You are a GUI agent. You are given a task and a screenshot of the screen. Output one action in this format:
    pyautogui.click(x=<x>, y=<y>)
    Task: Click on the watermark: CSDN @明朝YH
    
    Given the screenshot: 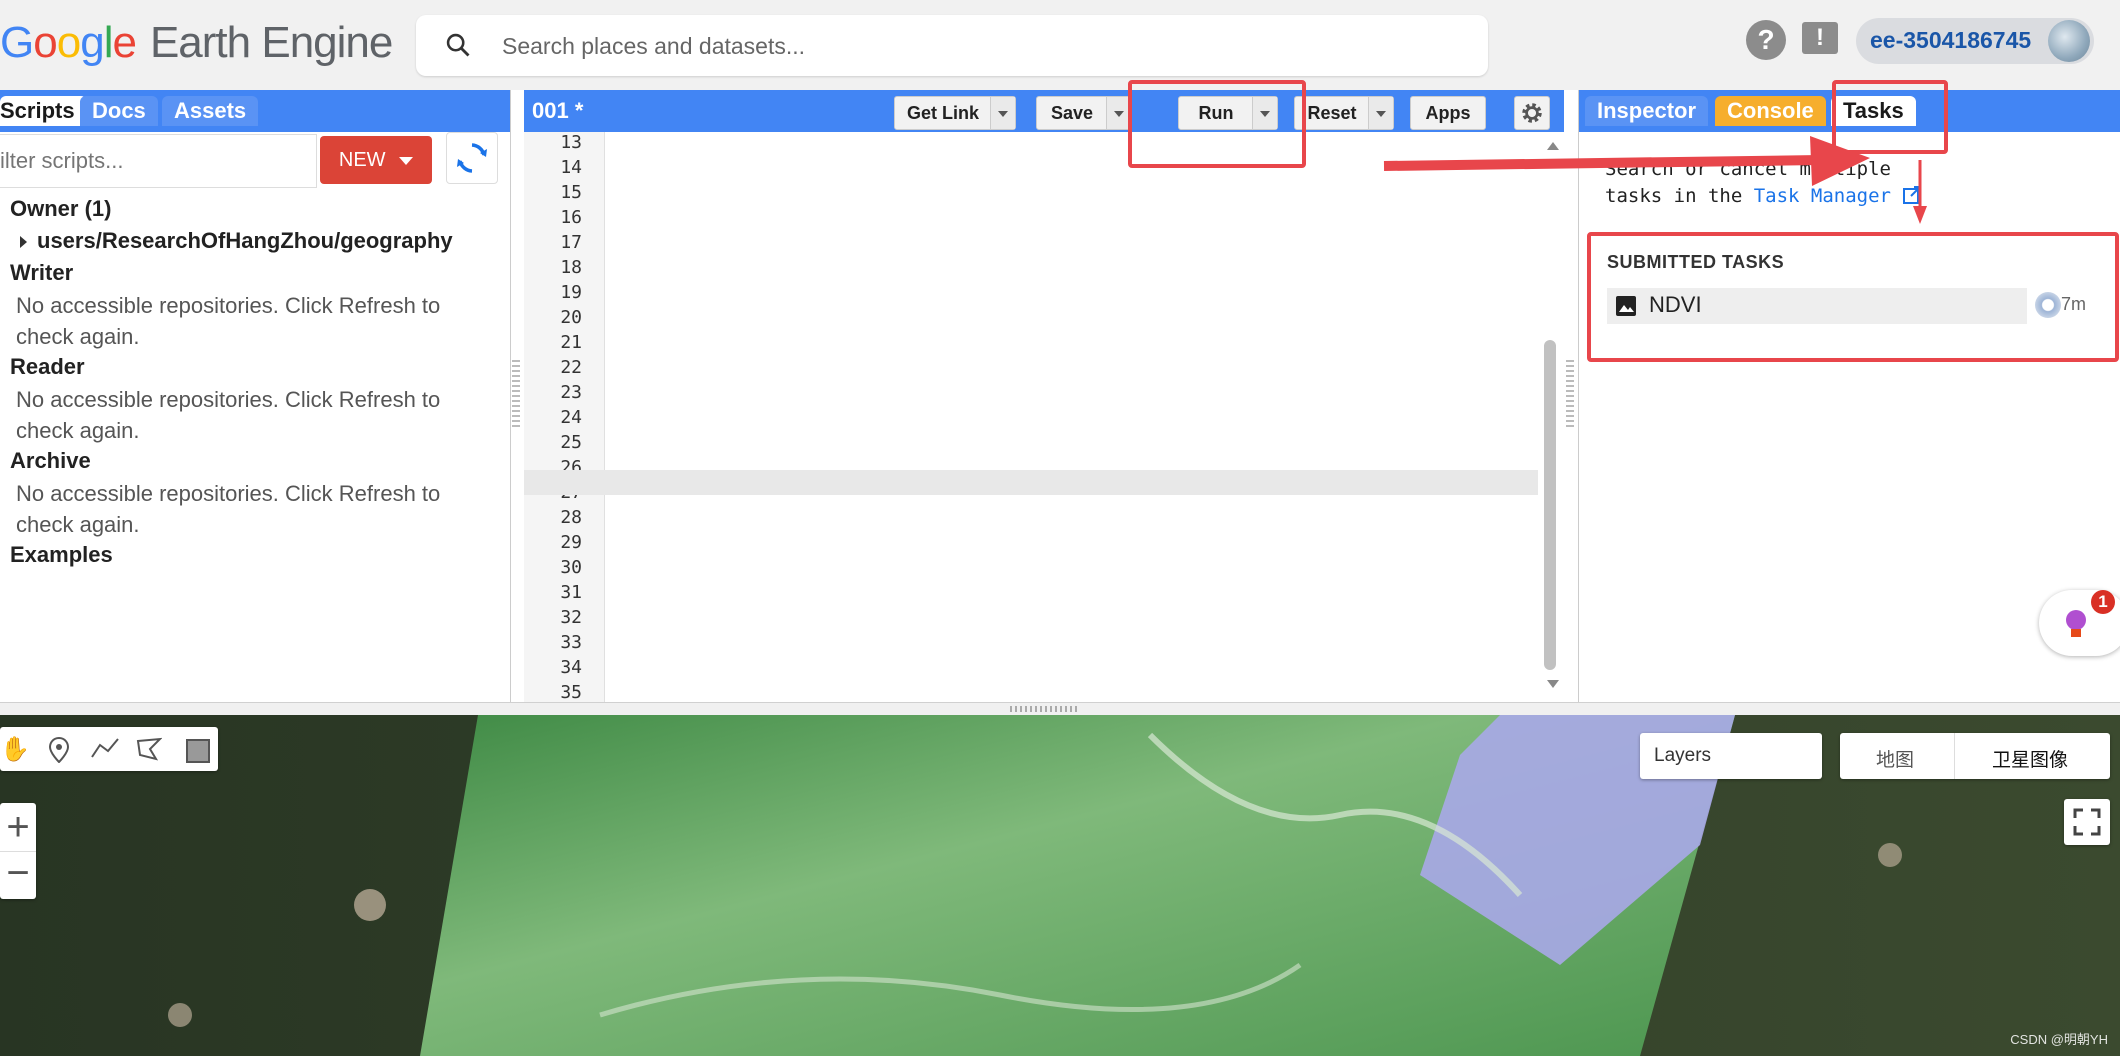 What is the action you would take?
    pyautogui.click(x=2059, y=1039)
    